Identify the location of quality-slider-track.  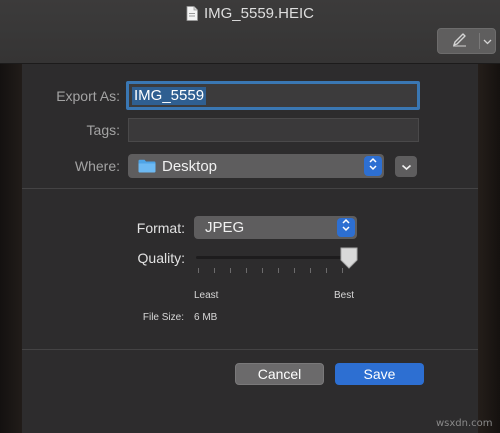
(272, 257).